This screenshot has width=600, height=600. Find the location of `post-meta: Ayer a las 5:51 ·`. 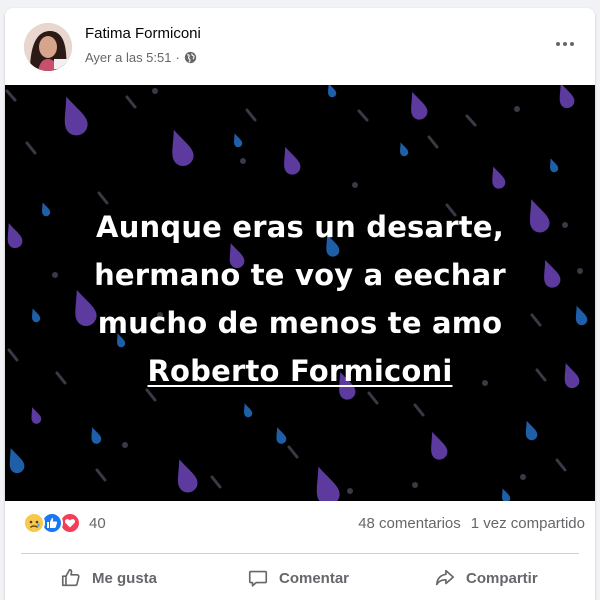

post-meta: Ayer a las 5:51 · is located at coordinates (141, 57).